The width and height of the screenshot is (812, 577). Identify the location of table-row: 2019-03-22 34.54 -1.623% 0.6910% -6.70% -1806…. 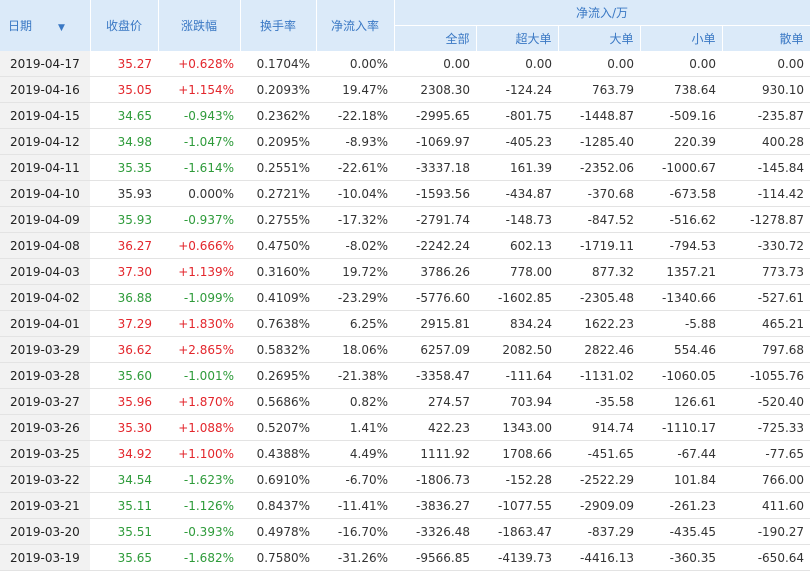
(405, 479).